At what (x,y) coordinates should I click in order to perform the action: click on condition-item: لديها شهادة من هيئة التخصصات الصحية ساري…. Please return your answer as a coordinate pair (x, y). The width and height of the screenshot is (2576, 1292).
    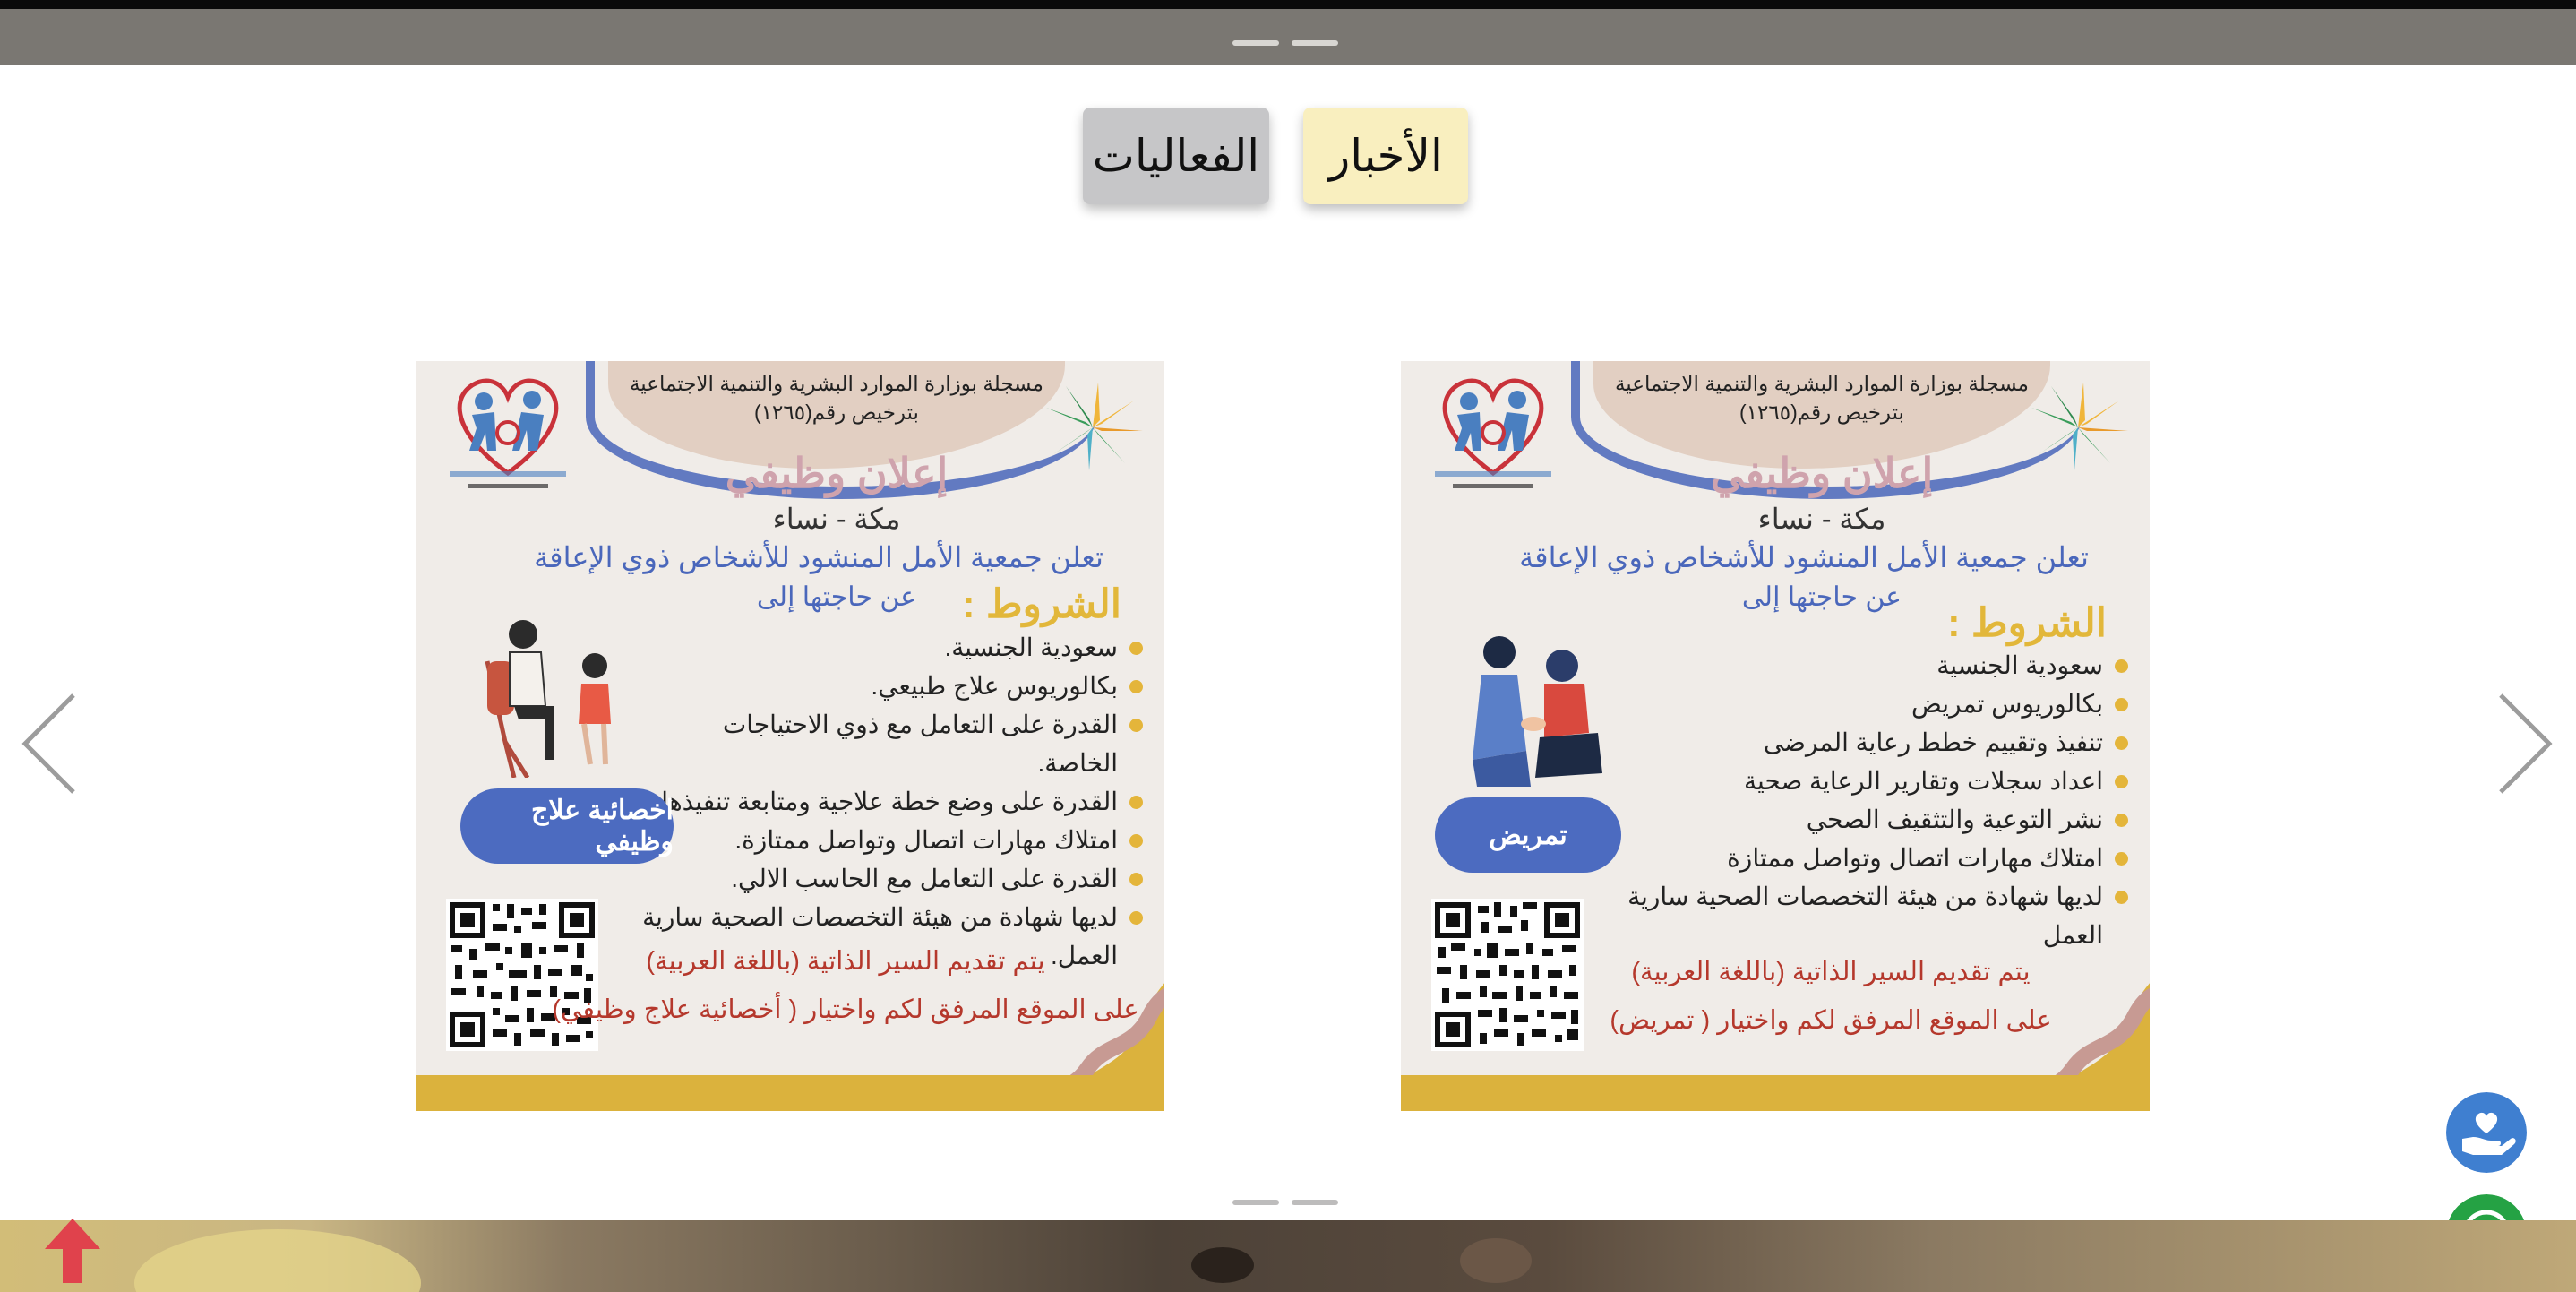
    Looking at the image, I should click on (1868, 916).